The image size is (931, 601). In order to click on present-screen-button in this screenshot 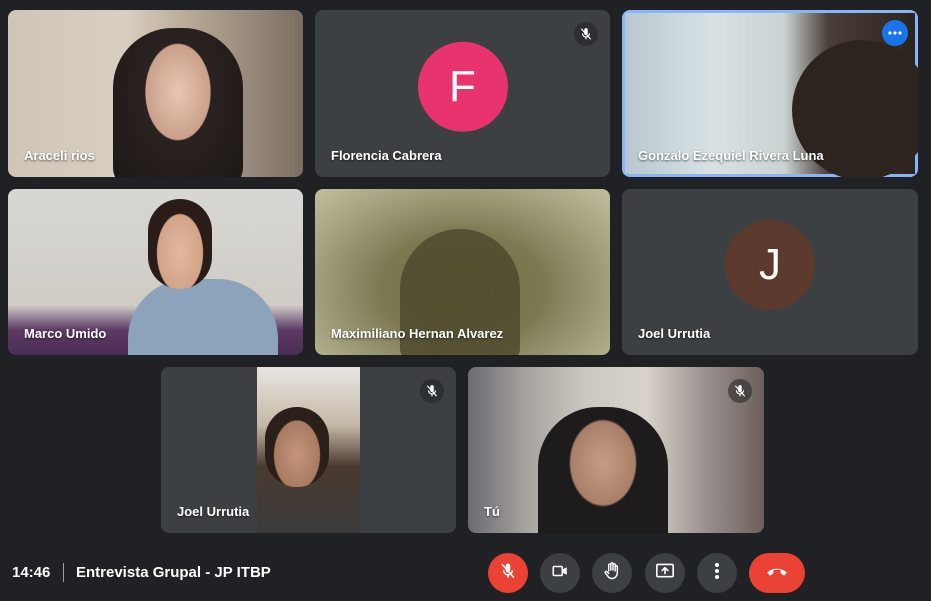, I will do `click(665, 573)`.